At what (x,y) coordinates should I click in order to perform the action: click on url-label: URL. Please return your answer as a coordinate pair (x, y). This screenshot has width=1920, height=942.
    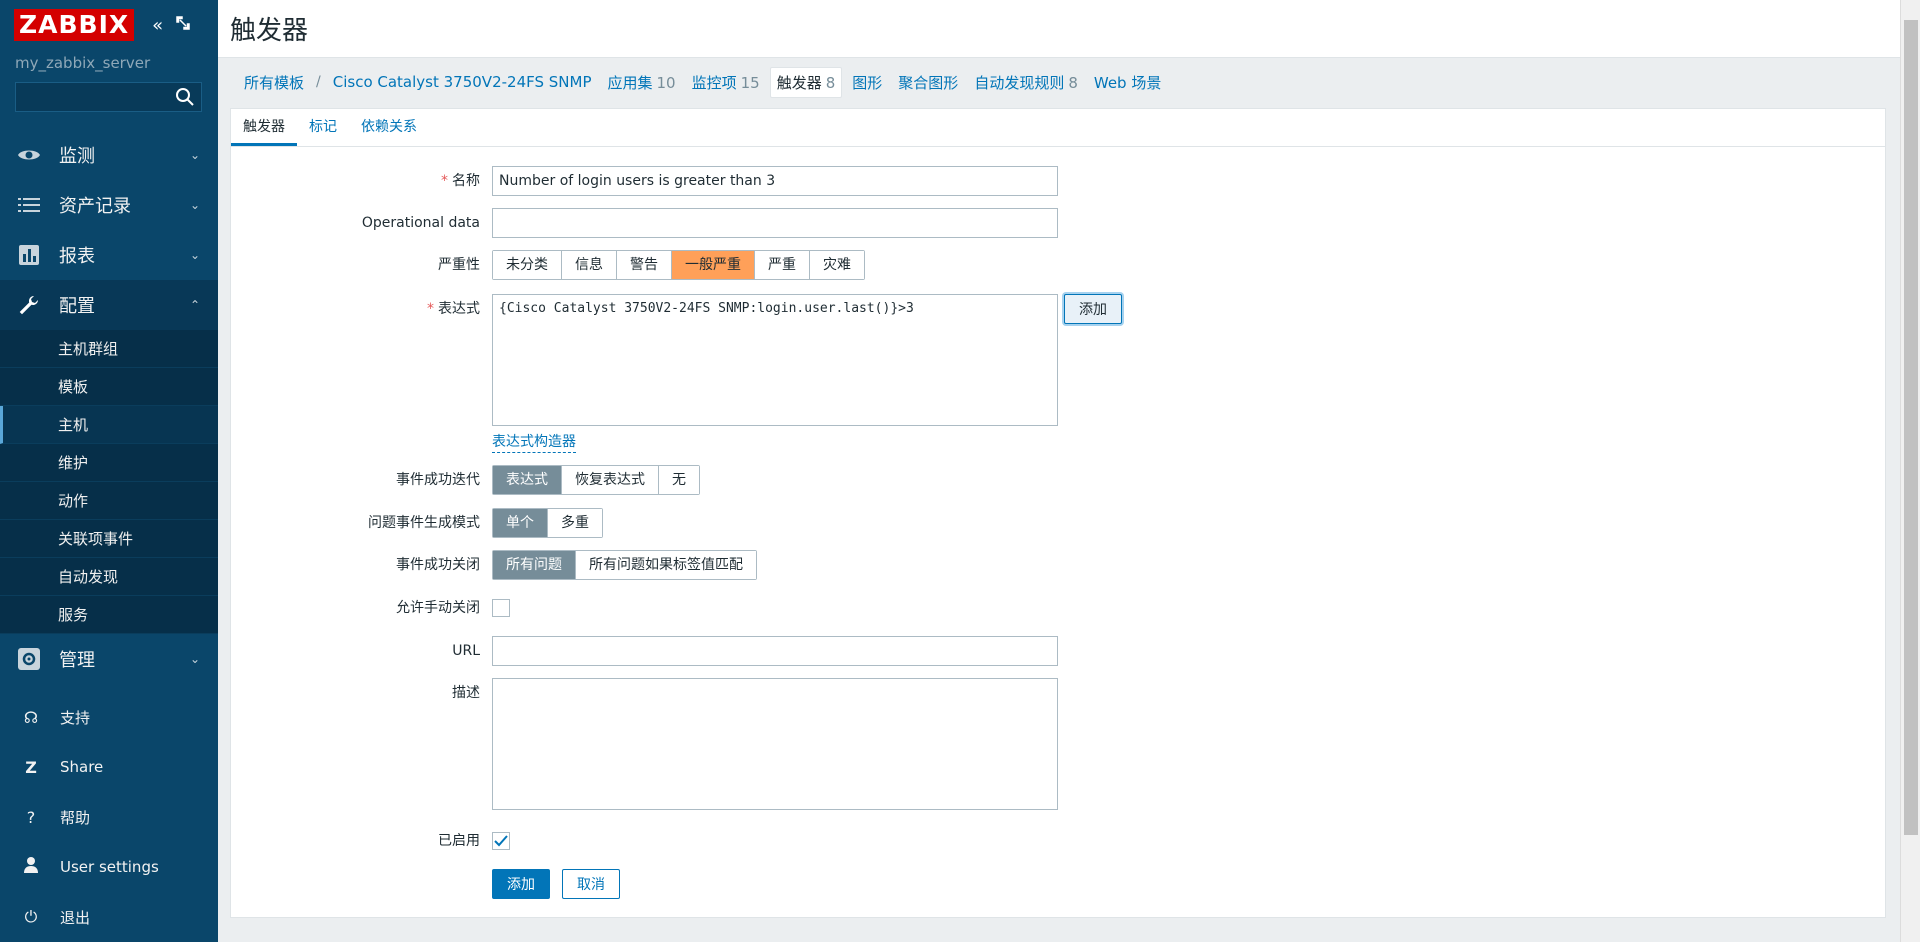
    Looking at the image, I should click on (466, 651).